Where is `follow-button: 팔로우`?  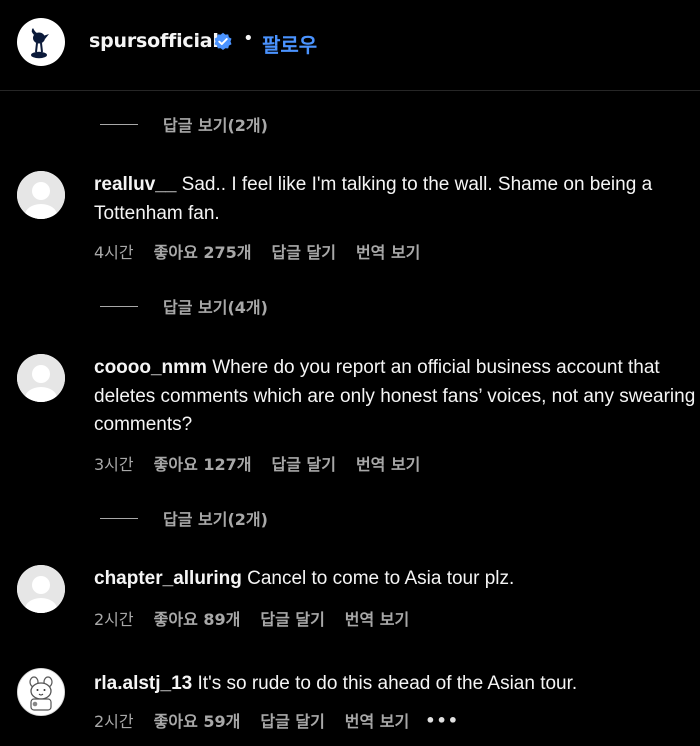 follow-button: 팔로우 is located at coordinates (289, 43).